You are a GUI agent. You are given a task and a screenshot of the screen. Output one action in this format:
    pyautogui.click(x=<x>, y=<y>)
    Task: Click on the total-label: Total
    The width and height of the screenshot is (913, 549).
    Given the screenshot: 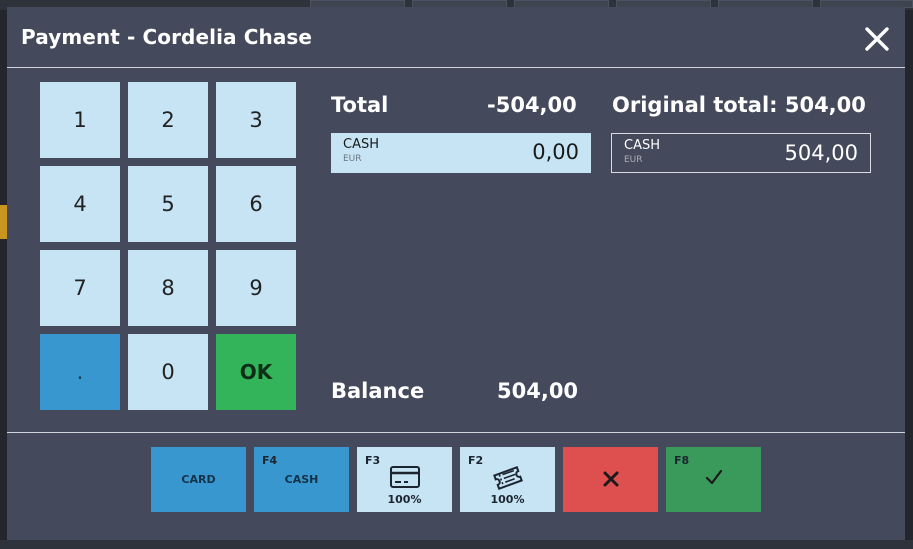 What is the action you would take?
    pyautogui.click(x=360, y=105)
    